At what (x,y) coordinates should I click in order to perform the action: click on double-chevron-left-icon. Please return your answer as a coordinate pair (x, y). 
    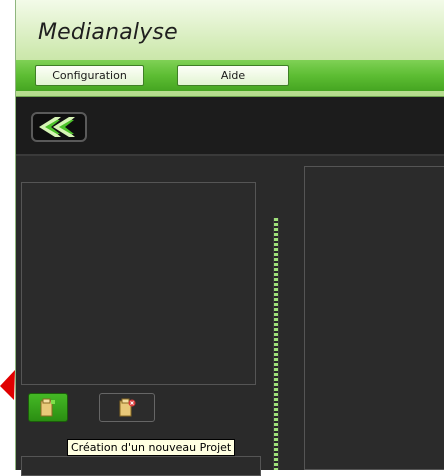
    Looking at the image, I should click on (57, 127).